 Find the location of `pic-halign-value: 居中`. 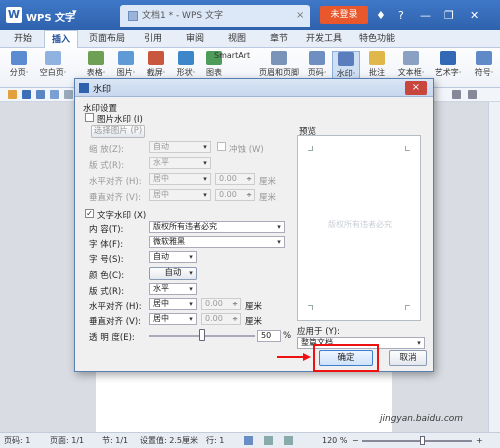

pic-halign-value: 居中 is located at coordinates (161, 178).